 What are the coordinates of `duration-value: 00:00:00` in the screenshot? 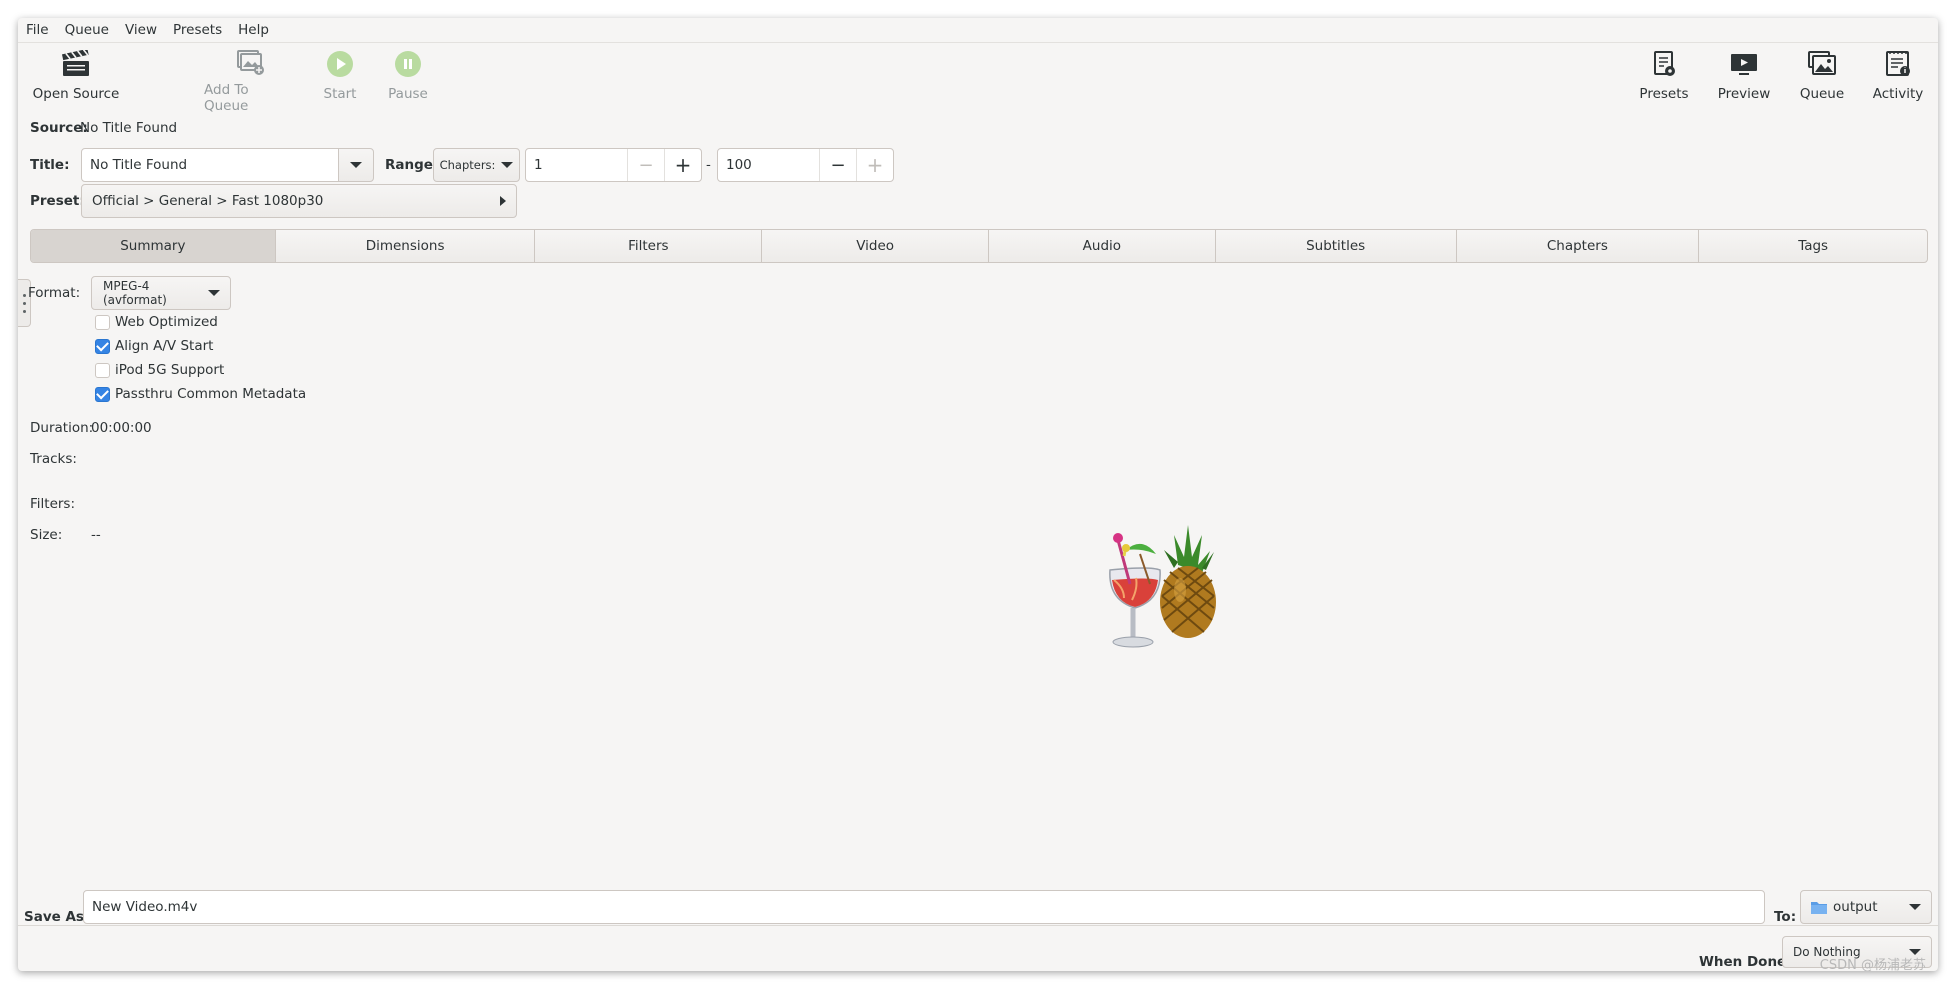 It's located at (121, 428).